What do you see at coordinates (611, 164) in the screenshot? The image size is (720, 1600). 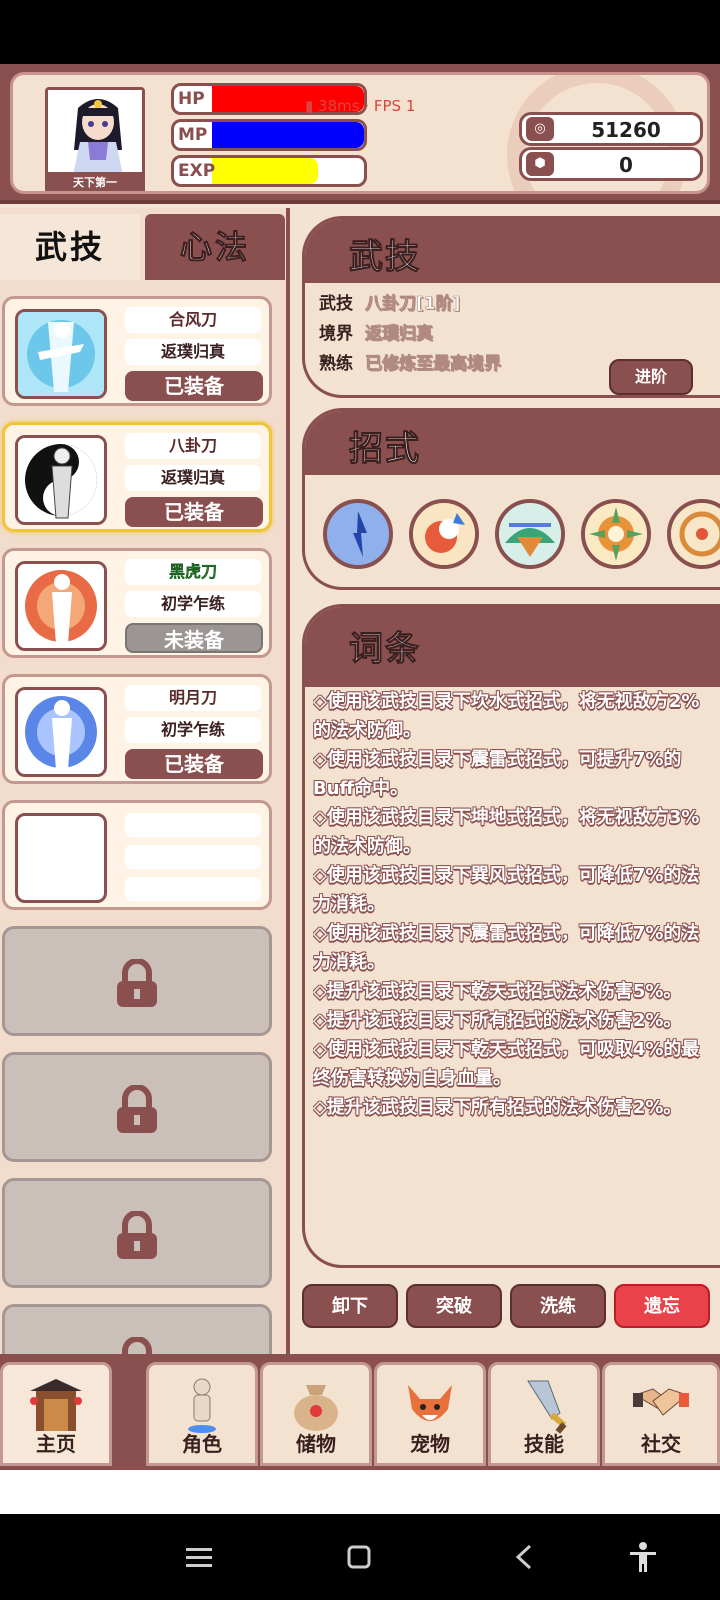 I see `gem-counter: ⬢ 0` at bounding box center [611, 164].